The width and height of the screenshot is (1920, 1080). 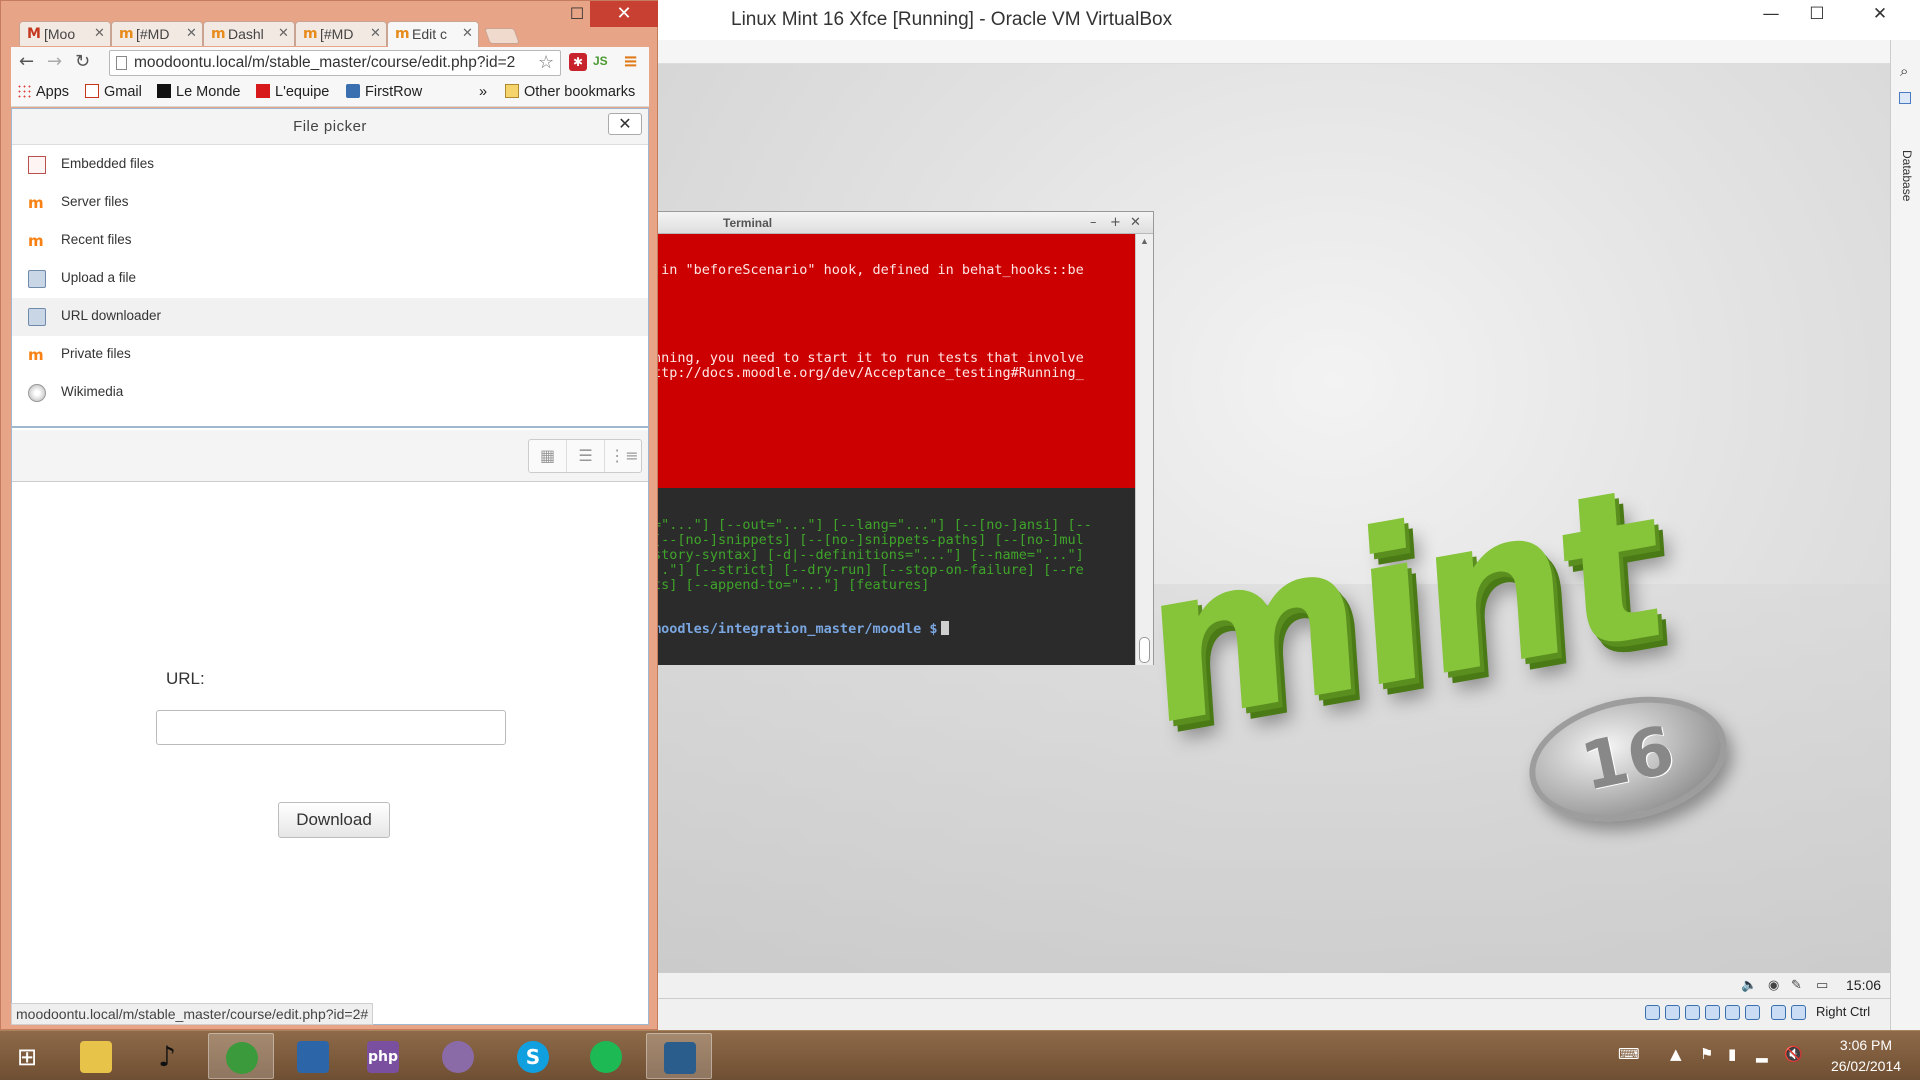 What do you see at coordinates (26, 61) in the screenshot?
I see `back-arrow-icon: ←` at bounding box center [26, 61].